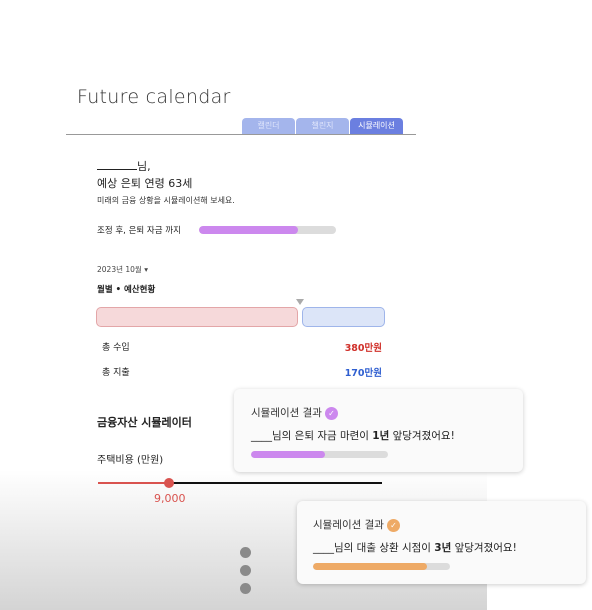  I want to click on result-text: ____님의 대출 상환 시점이 3년 앞당겨졌어요!, so click(415, 548).